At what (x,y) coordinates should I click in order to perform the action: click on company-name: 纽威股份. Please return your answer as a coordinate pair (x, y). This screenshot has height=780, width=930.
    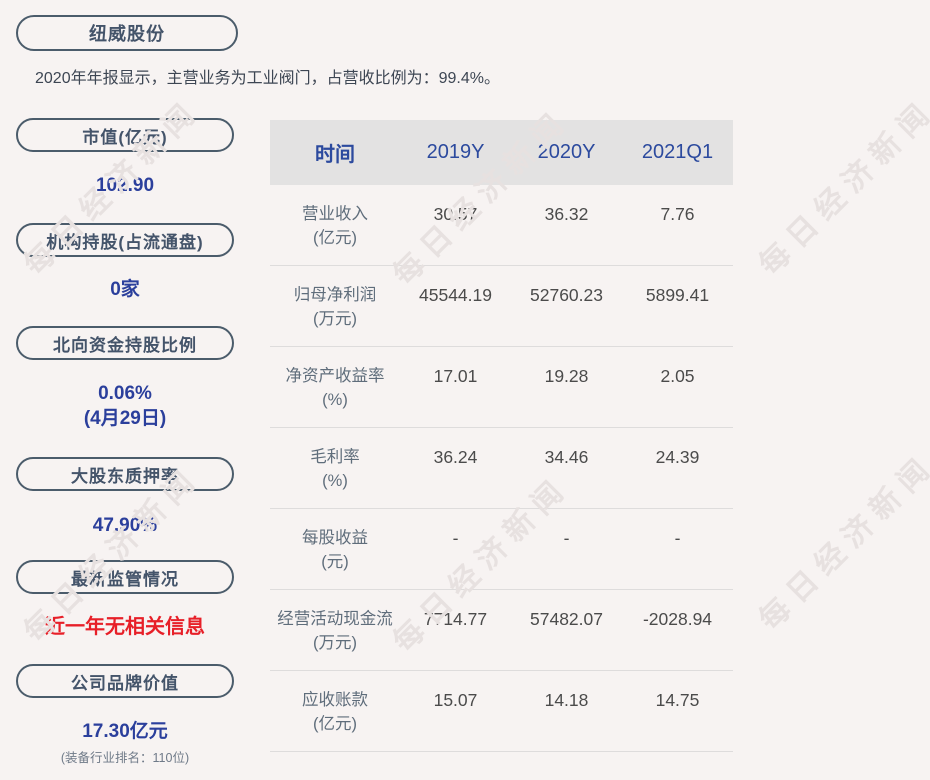
    Looking at the image, I should click on (127, 34).